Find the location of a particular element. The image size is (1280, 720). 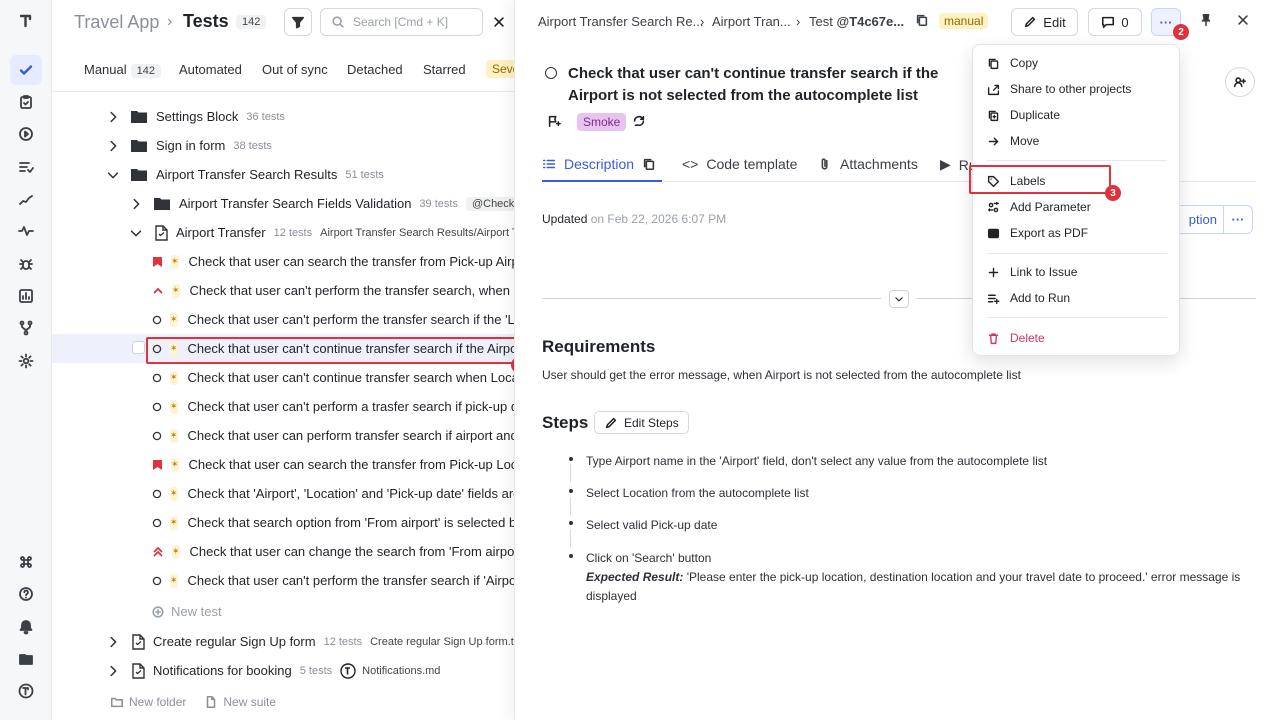

sync-icon is located at coordinates (639, 122).